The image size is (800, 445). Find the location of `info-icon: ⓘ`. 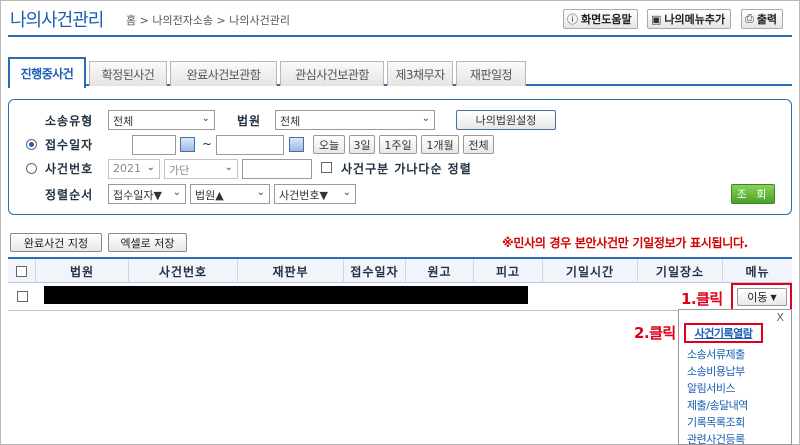

info-icon: ⓘ is located at coordinates (572, 19).